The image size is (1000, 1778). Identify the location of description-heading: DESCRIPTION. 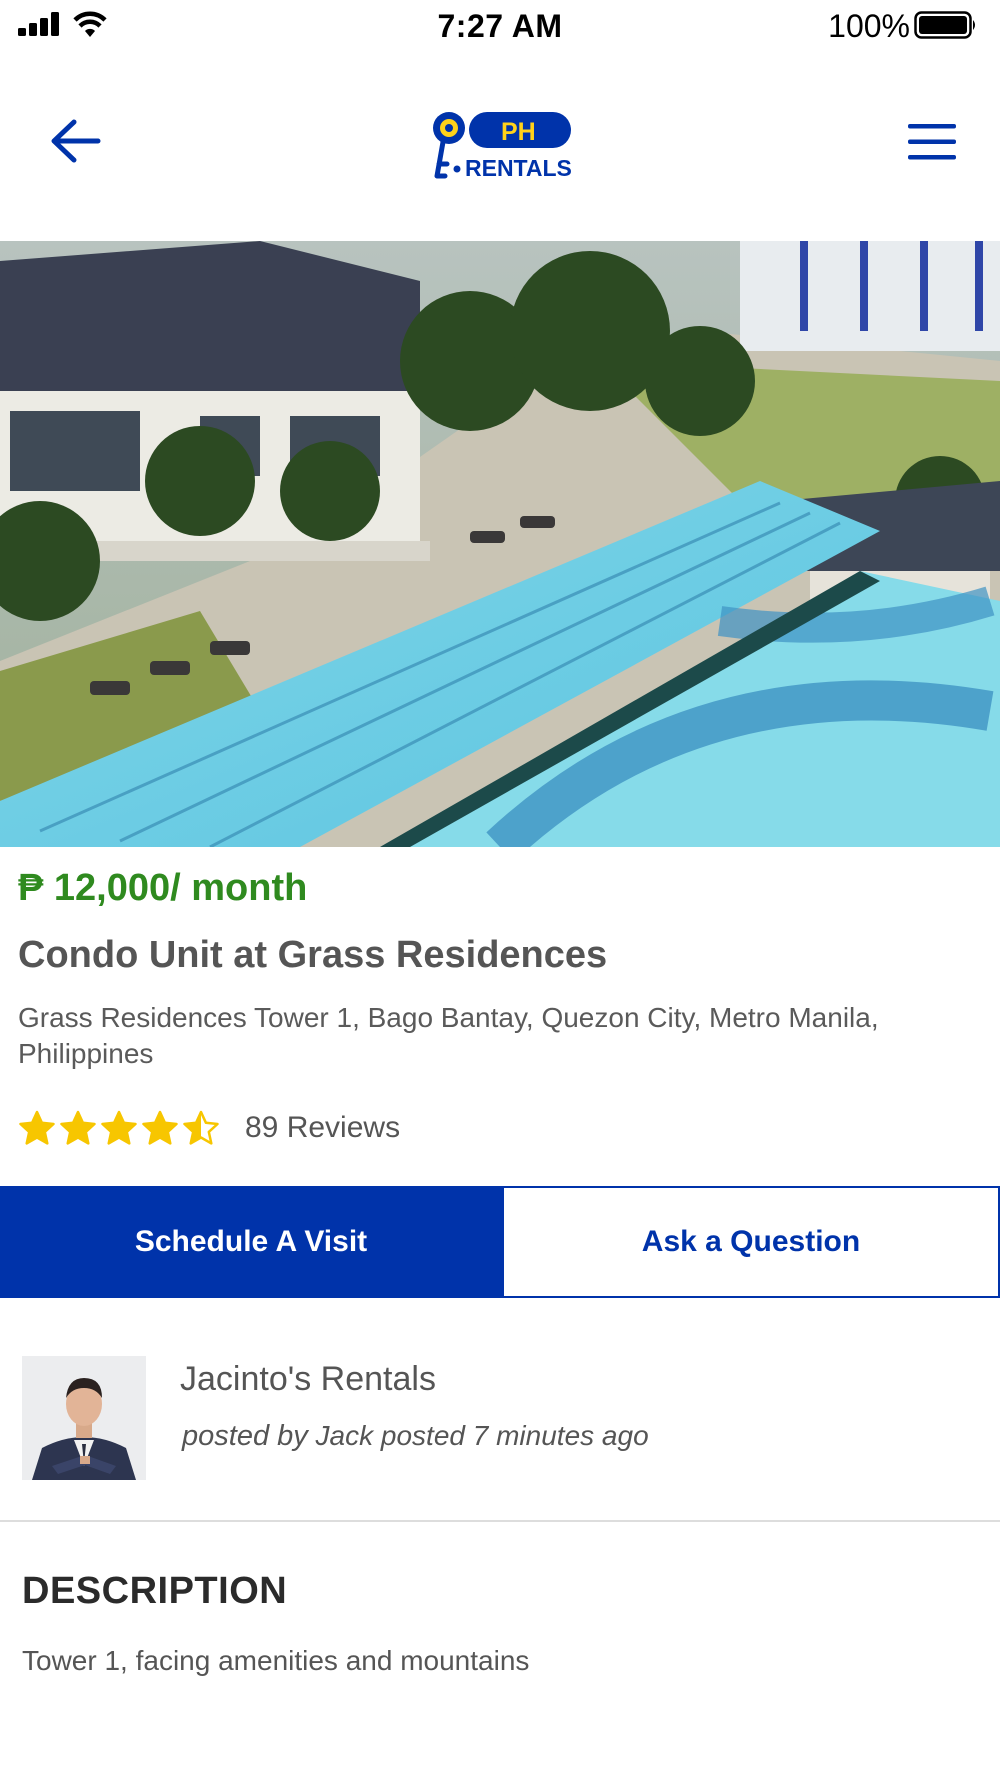
(155, 1591).